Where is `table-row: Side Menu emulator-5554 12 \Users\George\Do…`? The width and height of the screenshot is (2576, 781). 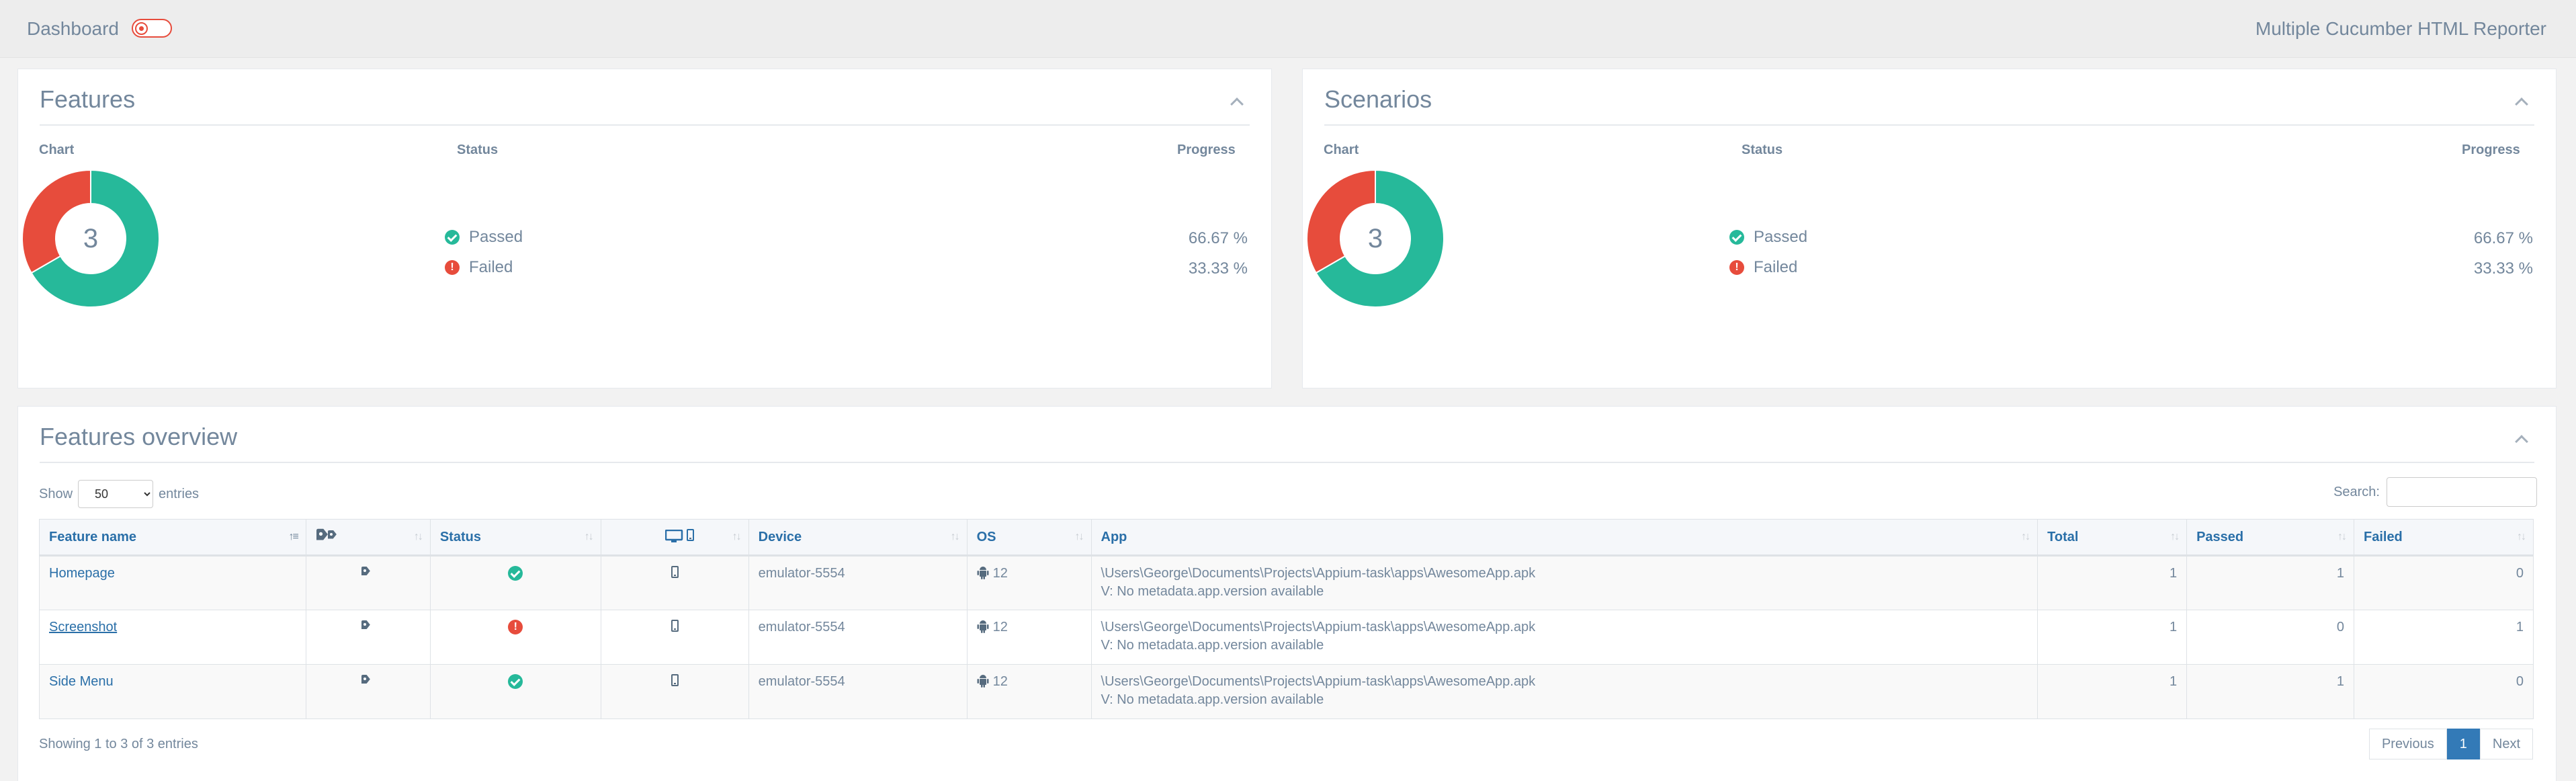
table-row: Side Menu emulator-5554 12 \Users\George\Do… is located at coordinates (1286, 691).